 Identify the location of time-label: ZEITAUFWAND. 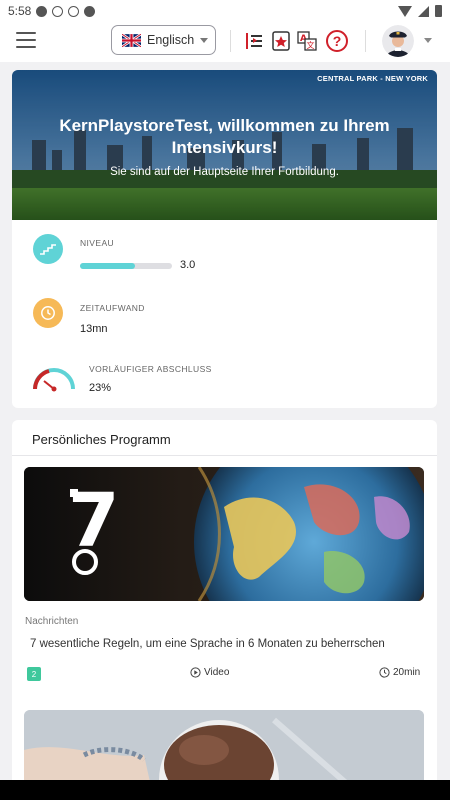
(112, 308).